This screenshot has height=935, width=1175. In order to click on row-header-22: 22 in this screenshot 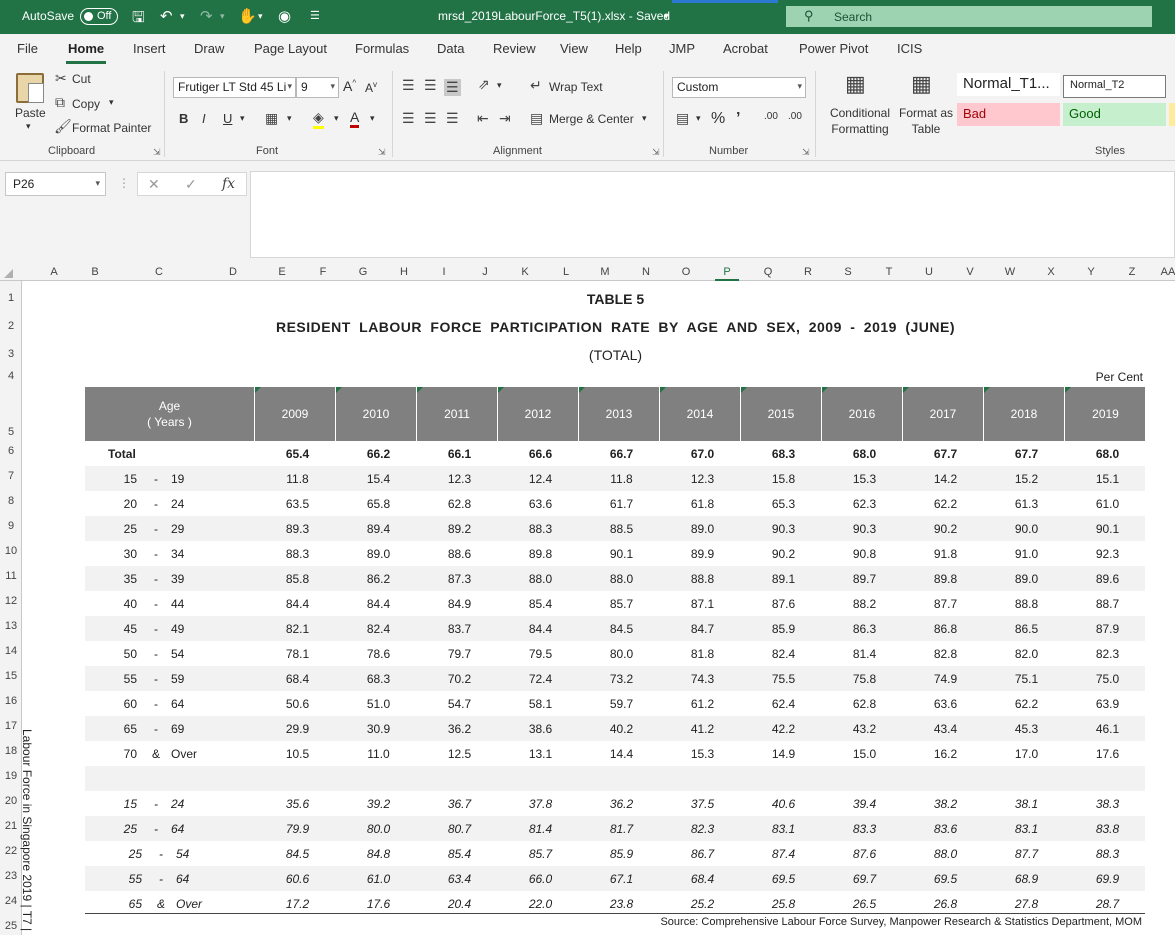, I will do `click(11, 851)`.